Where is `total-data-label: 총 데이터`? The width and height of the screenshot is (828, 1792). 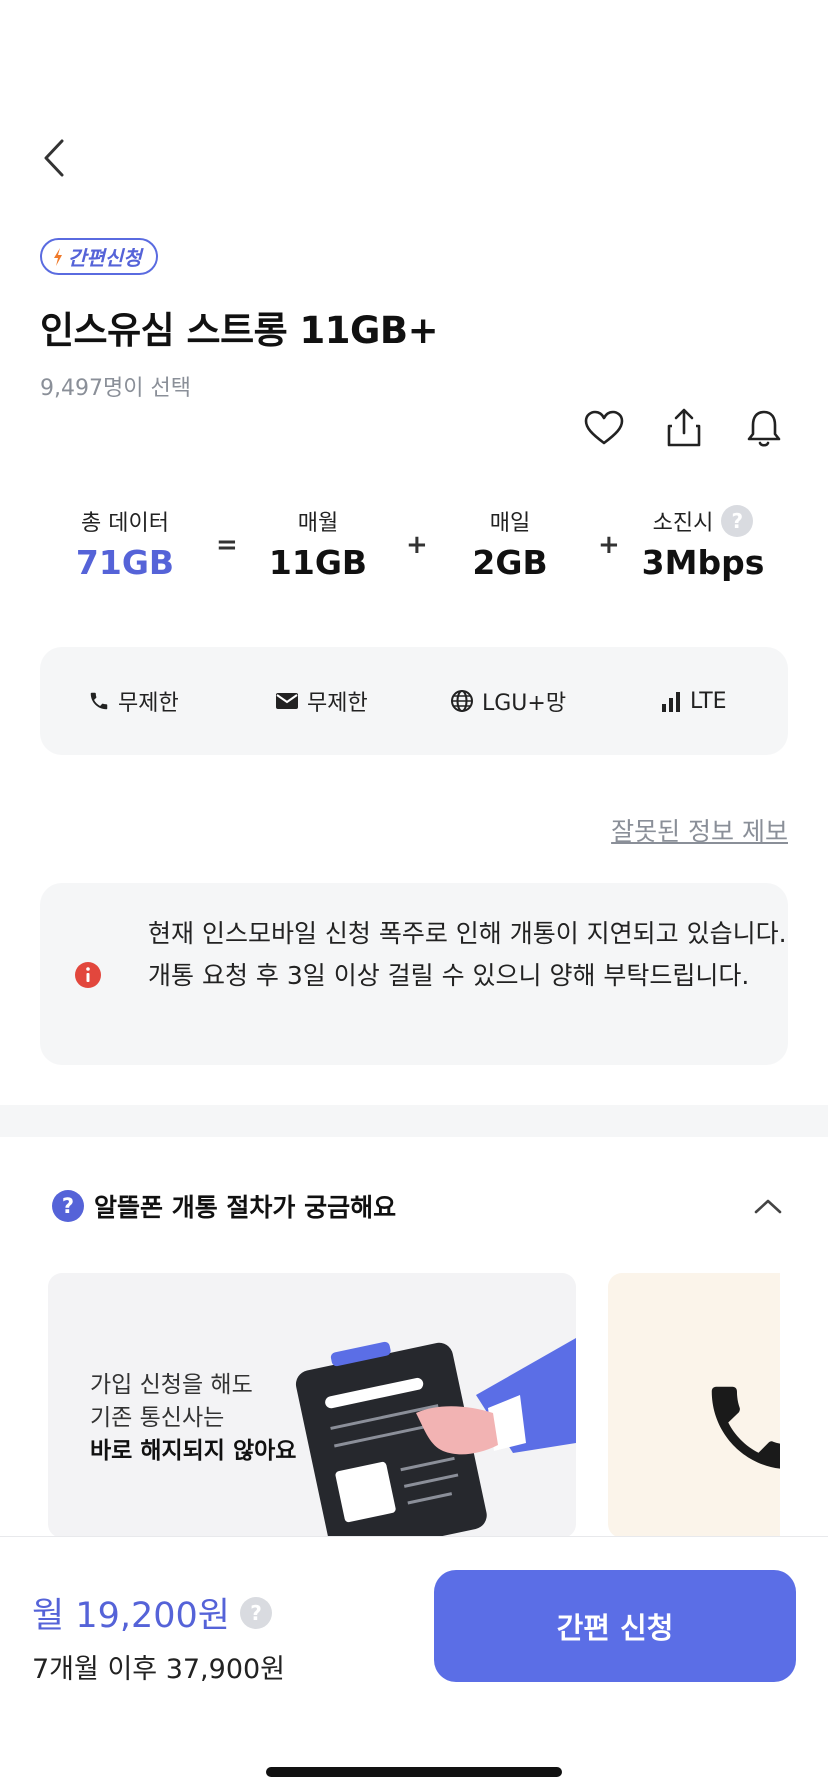
total-data-label: 총 데이터 is located at coordinates (125, 523).